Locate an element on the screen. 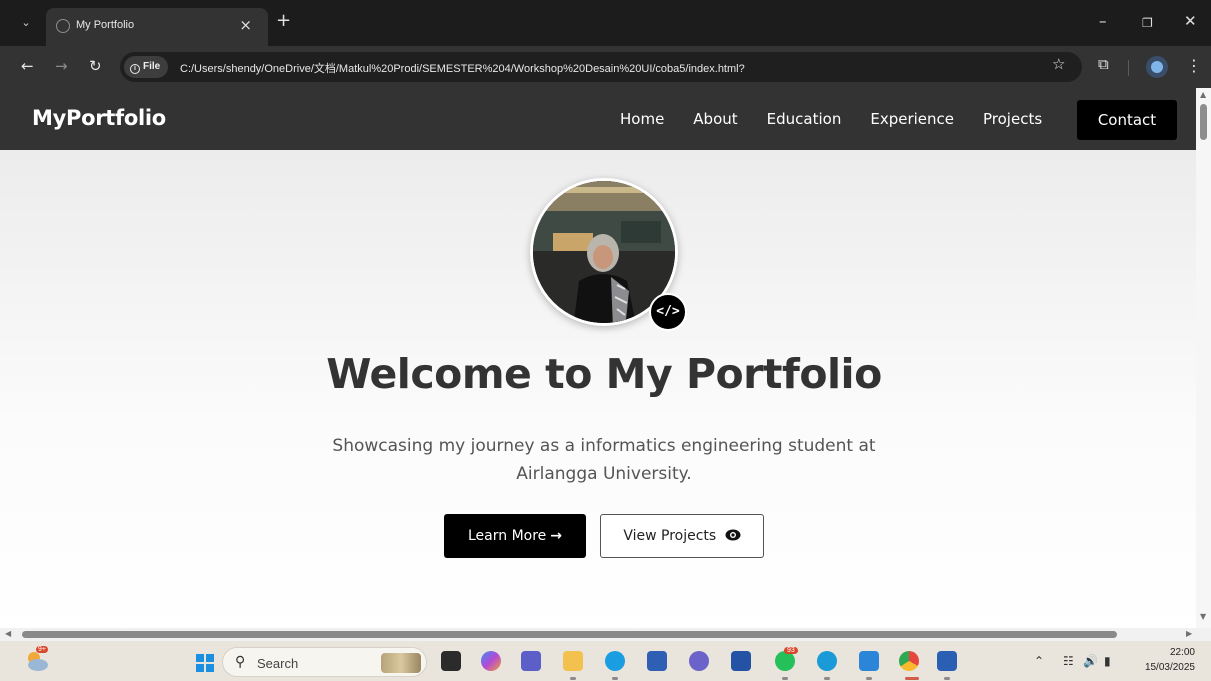 The image size is (1211, 681). browser-tab-strip: ⌄ My Portfolio × + – ❐ ✕ is located at coordinates (605, 23).